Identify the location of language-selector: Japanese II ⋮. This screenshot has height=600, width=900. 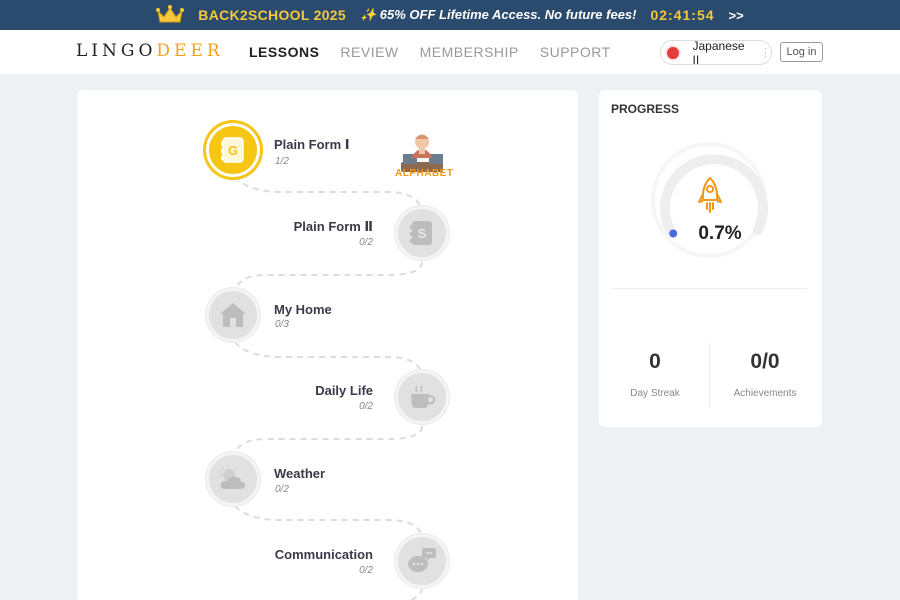
(716, 52).